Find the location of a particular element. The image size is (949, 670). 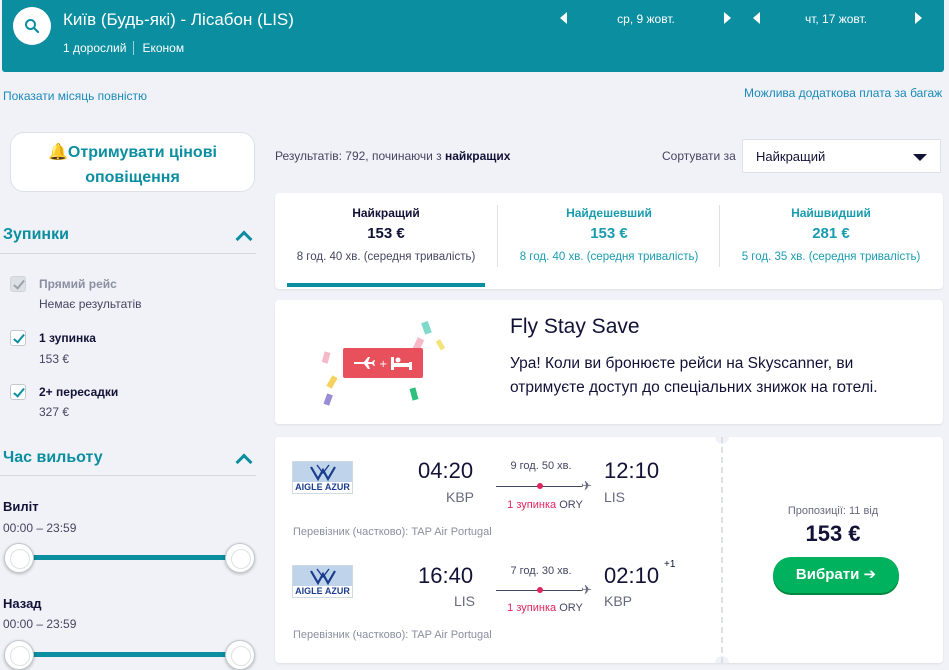

cabin-class: Економ is located at coordinates (163, 48).